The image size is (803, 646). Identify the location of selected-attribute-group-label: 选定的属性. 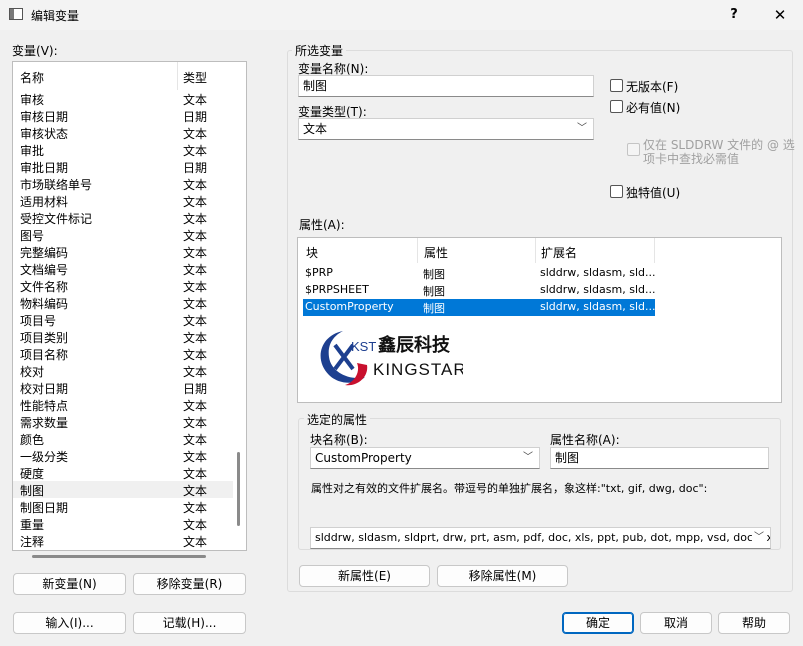
(337, 419).